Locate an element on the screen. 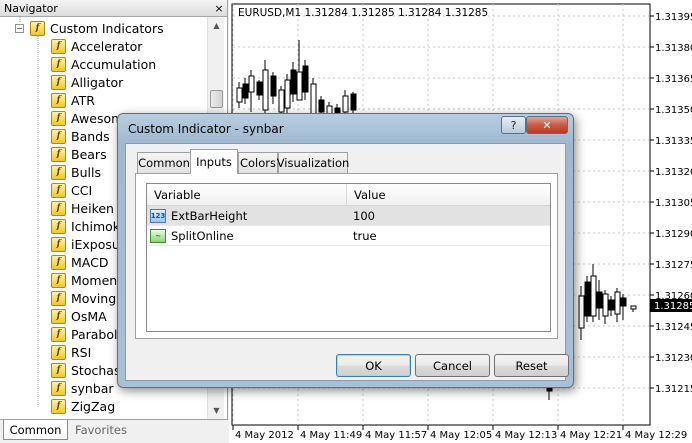 The image size is (692, 443). price-label: 1.31365 is located at coordinates (673, 79).